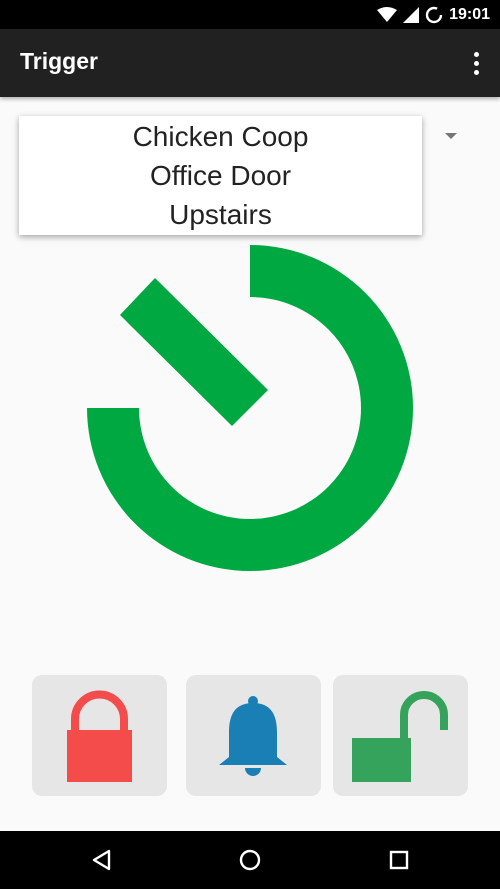  I want to click on lock-open-icon, so click(400, 736).